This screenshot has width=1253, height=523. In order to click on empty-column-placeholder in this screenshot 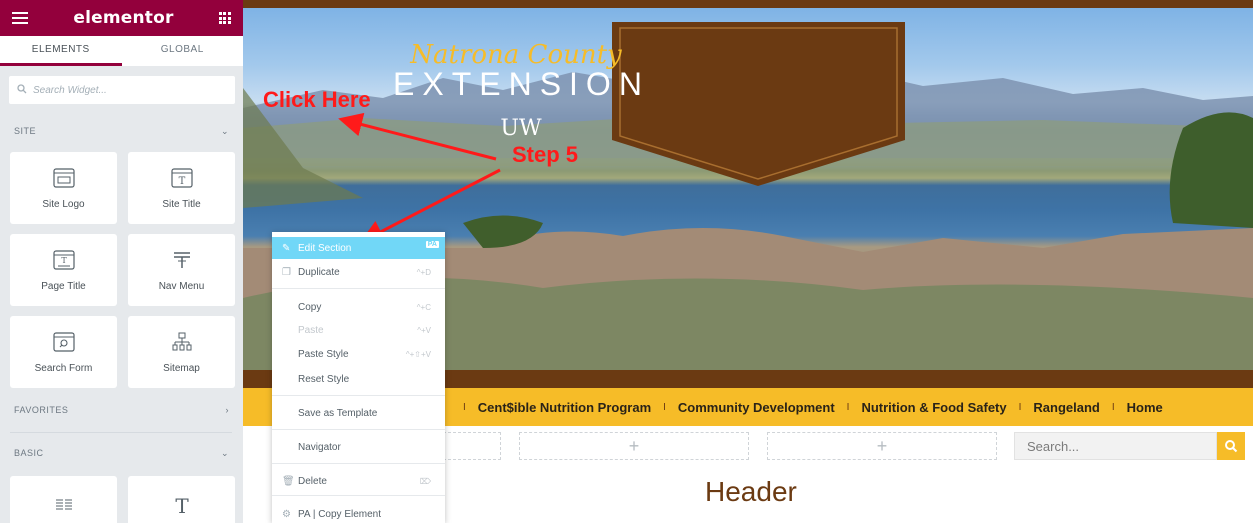, I will do `click(472, 446)`.